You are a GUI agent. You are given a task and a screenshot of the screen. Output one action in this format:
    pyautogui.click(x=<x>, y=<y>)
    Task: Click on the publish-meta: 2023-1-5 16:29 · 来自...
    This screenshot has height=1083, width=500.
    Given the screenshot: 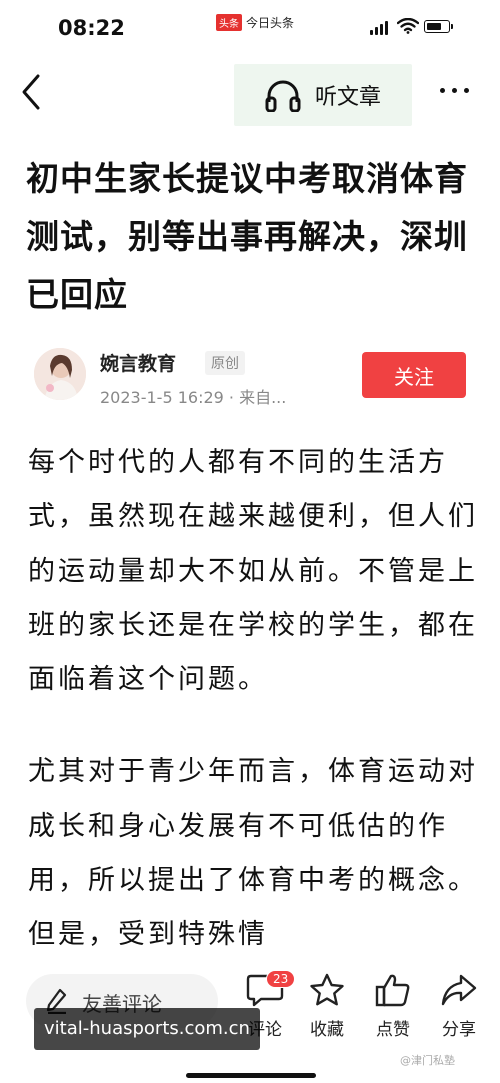 What is the action you would take?
    pyautogui.click(x=193, y=397)
    